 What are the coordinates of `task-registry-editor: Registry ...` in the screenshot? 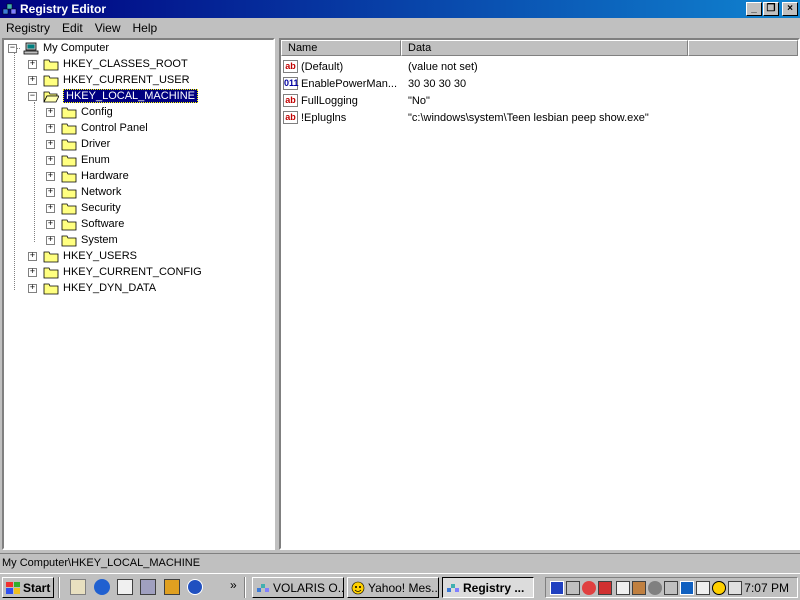 It's located at (488, 587).